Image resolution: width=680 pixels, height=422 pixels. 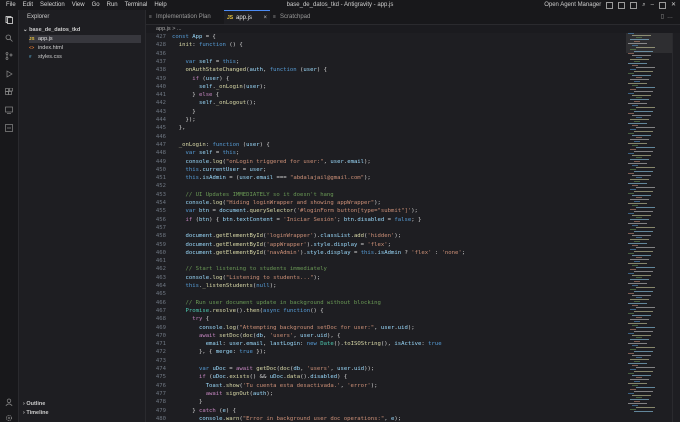 I want to click on code-text: if (user) {, so click(x=211, y=78).